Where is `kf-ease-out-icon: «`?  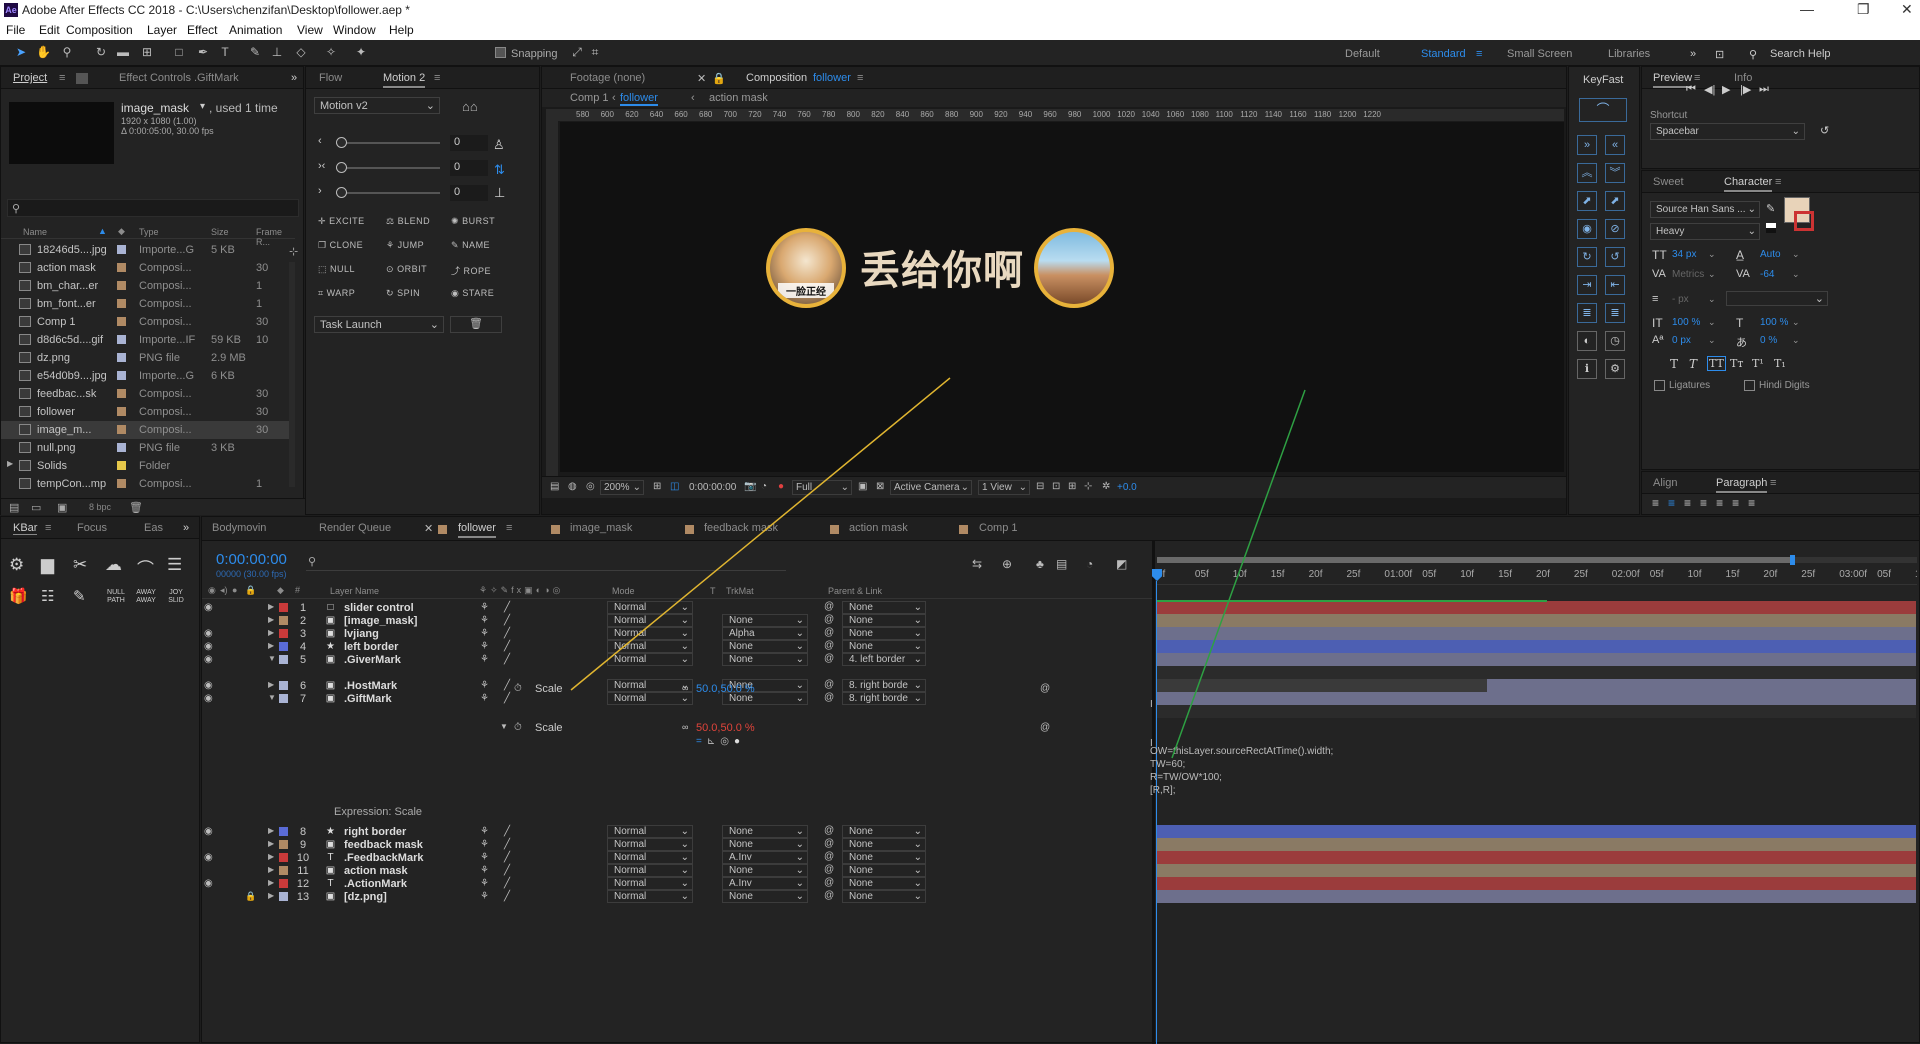
kf-ease-out-icon: « is located at coordinates (1615, 145).